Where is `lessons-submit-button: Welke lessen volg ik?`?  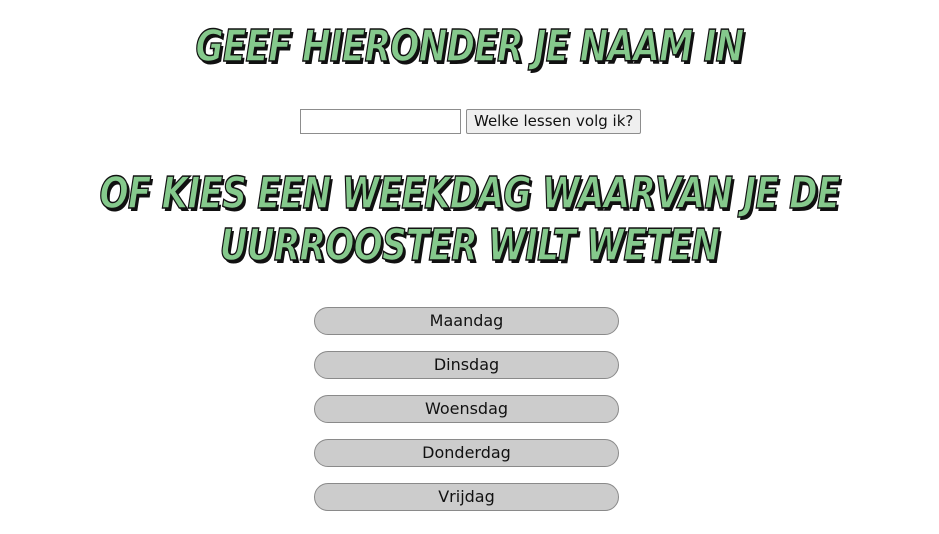 lessons-submit-button: Welke lessen volg ik? is located at coordinates (554, 121).